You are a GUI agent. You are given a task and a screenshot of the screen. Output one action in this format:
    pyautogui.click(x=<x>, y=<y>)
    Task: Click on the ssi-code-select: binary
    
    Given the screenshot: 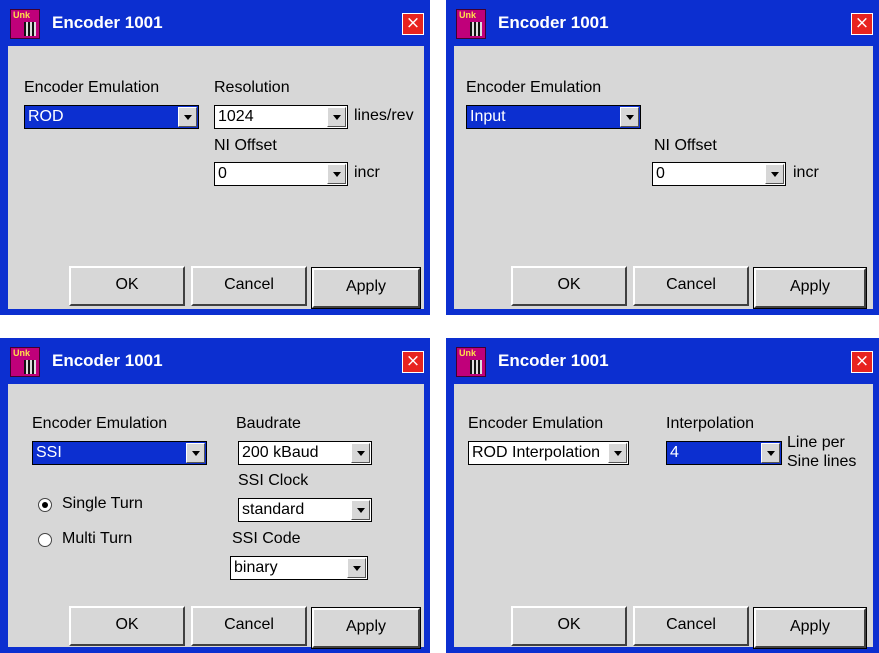 What is the action you would take?
    pyautogui.click(x=299, y=568)
    